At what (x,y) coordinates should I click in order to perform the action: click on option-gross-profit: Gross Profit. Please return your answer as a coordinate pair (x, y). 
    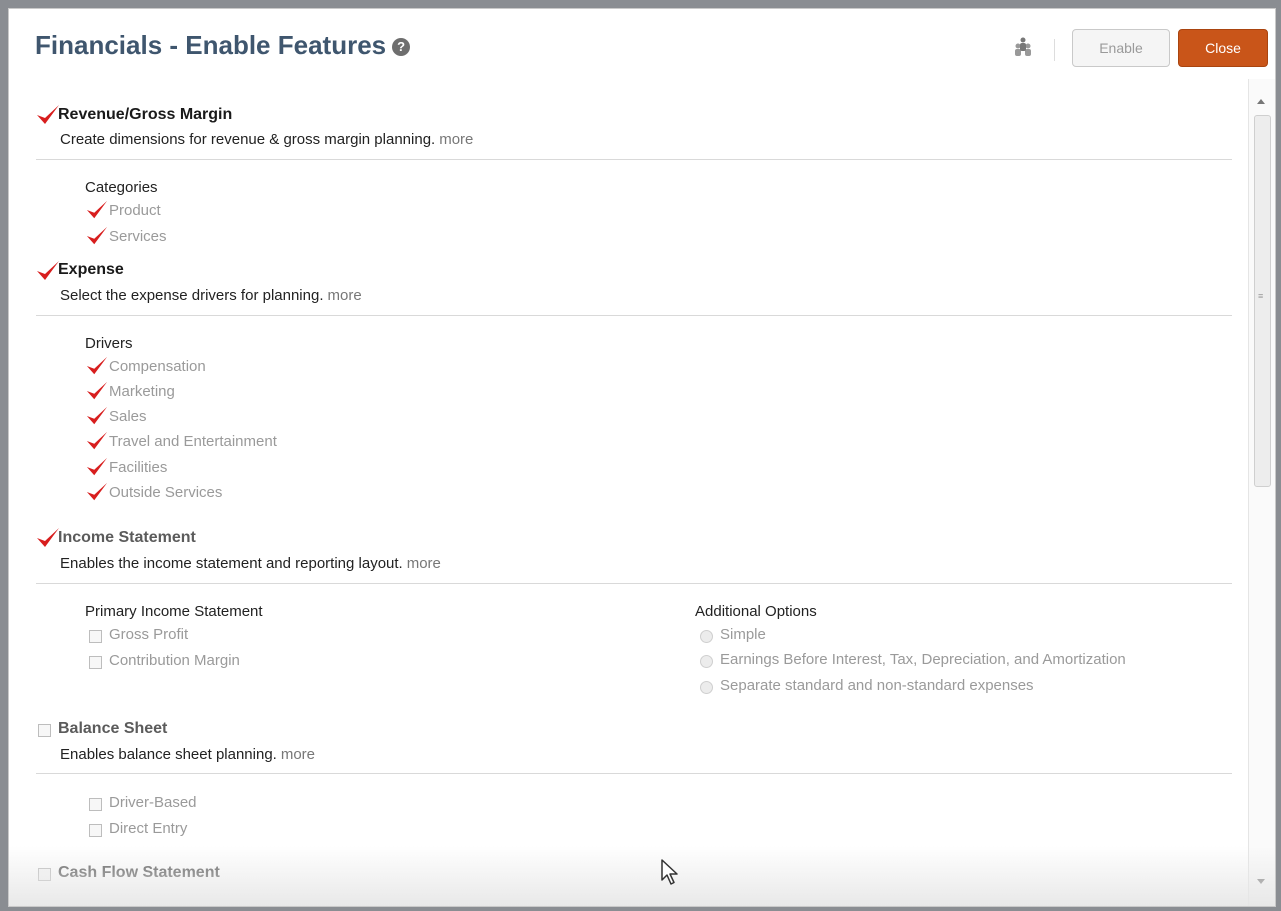
    Looking at the image, I should click on (148, 634).